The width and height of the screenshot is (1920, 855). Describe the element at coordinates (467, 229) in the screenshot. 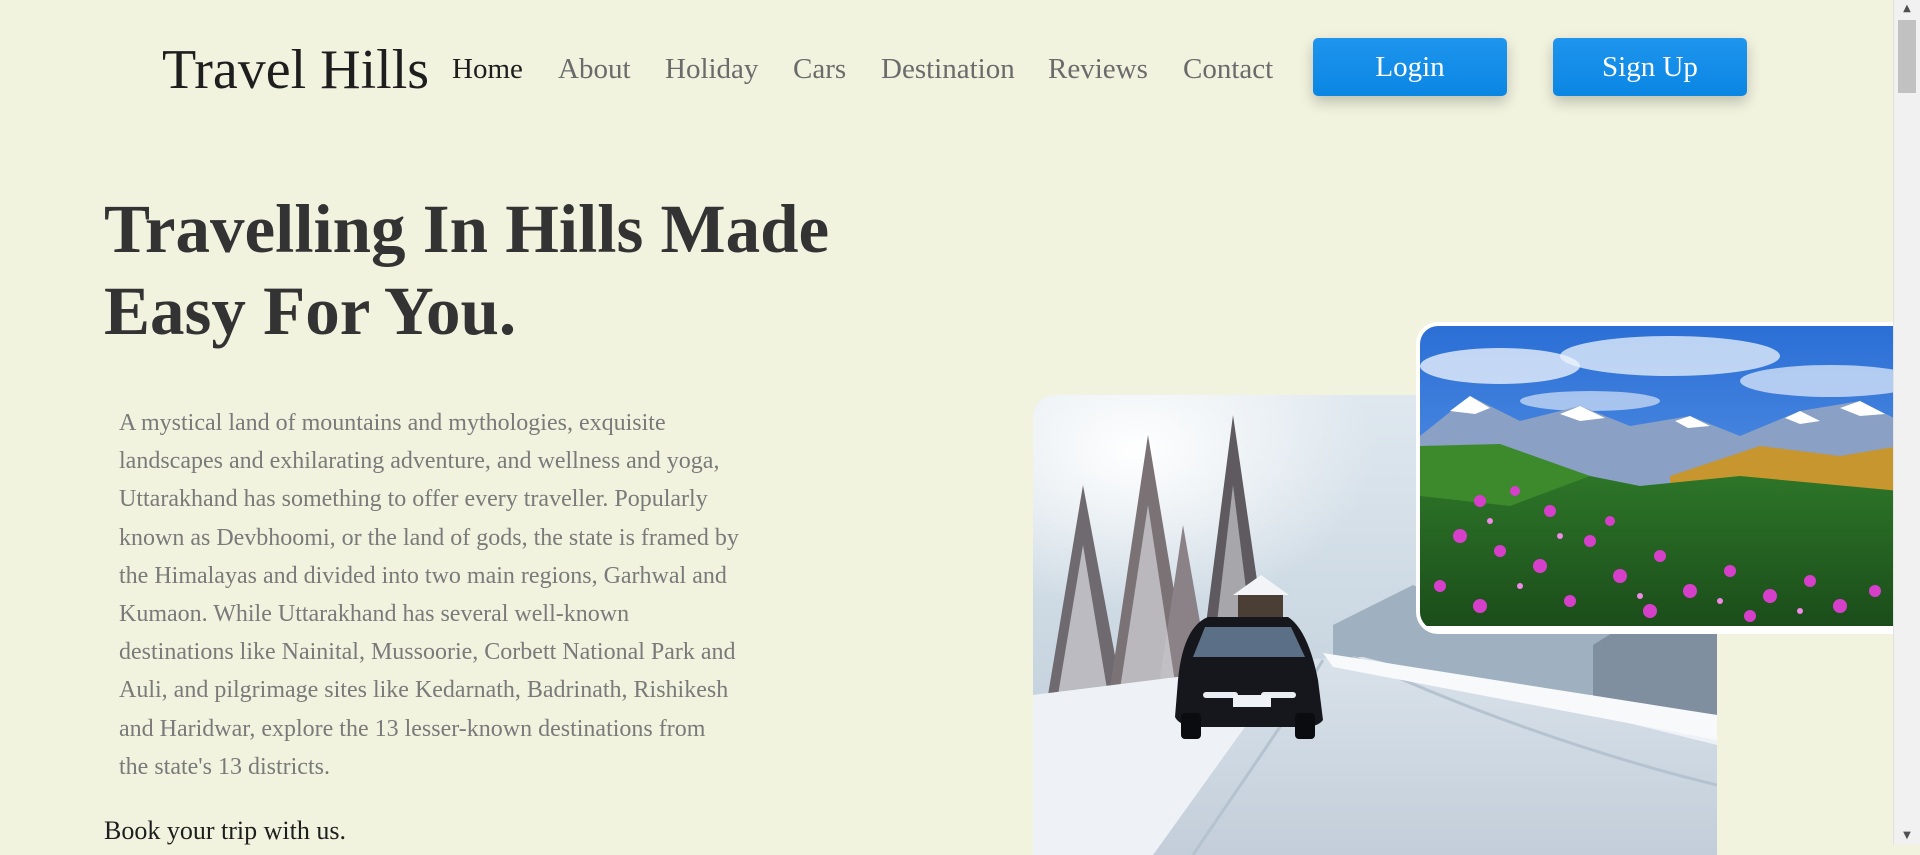

I see `hero-title-line1: Travelling In Hills Made` at that location.